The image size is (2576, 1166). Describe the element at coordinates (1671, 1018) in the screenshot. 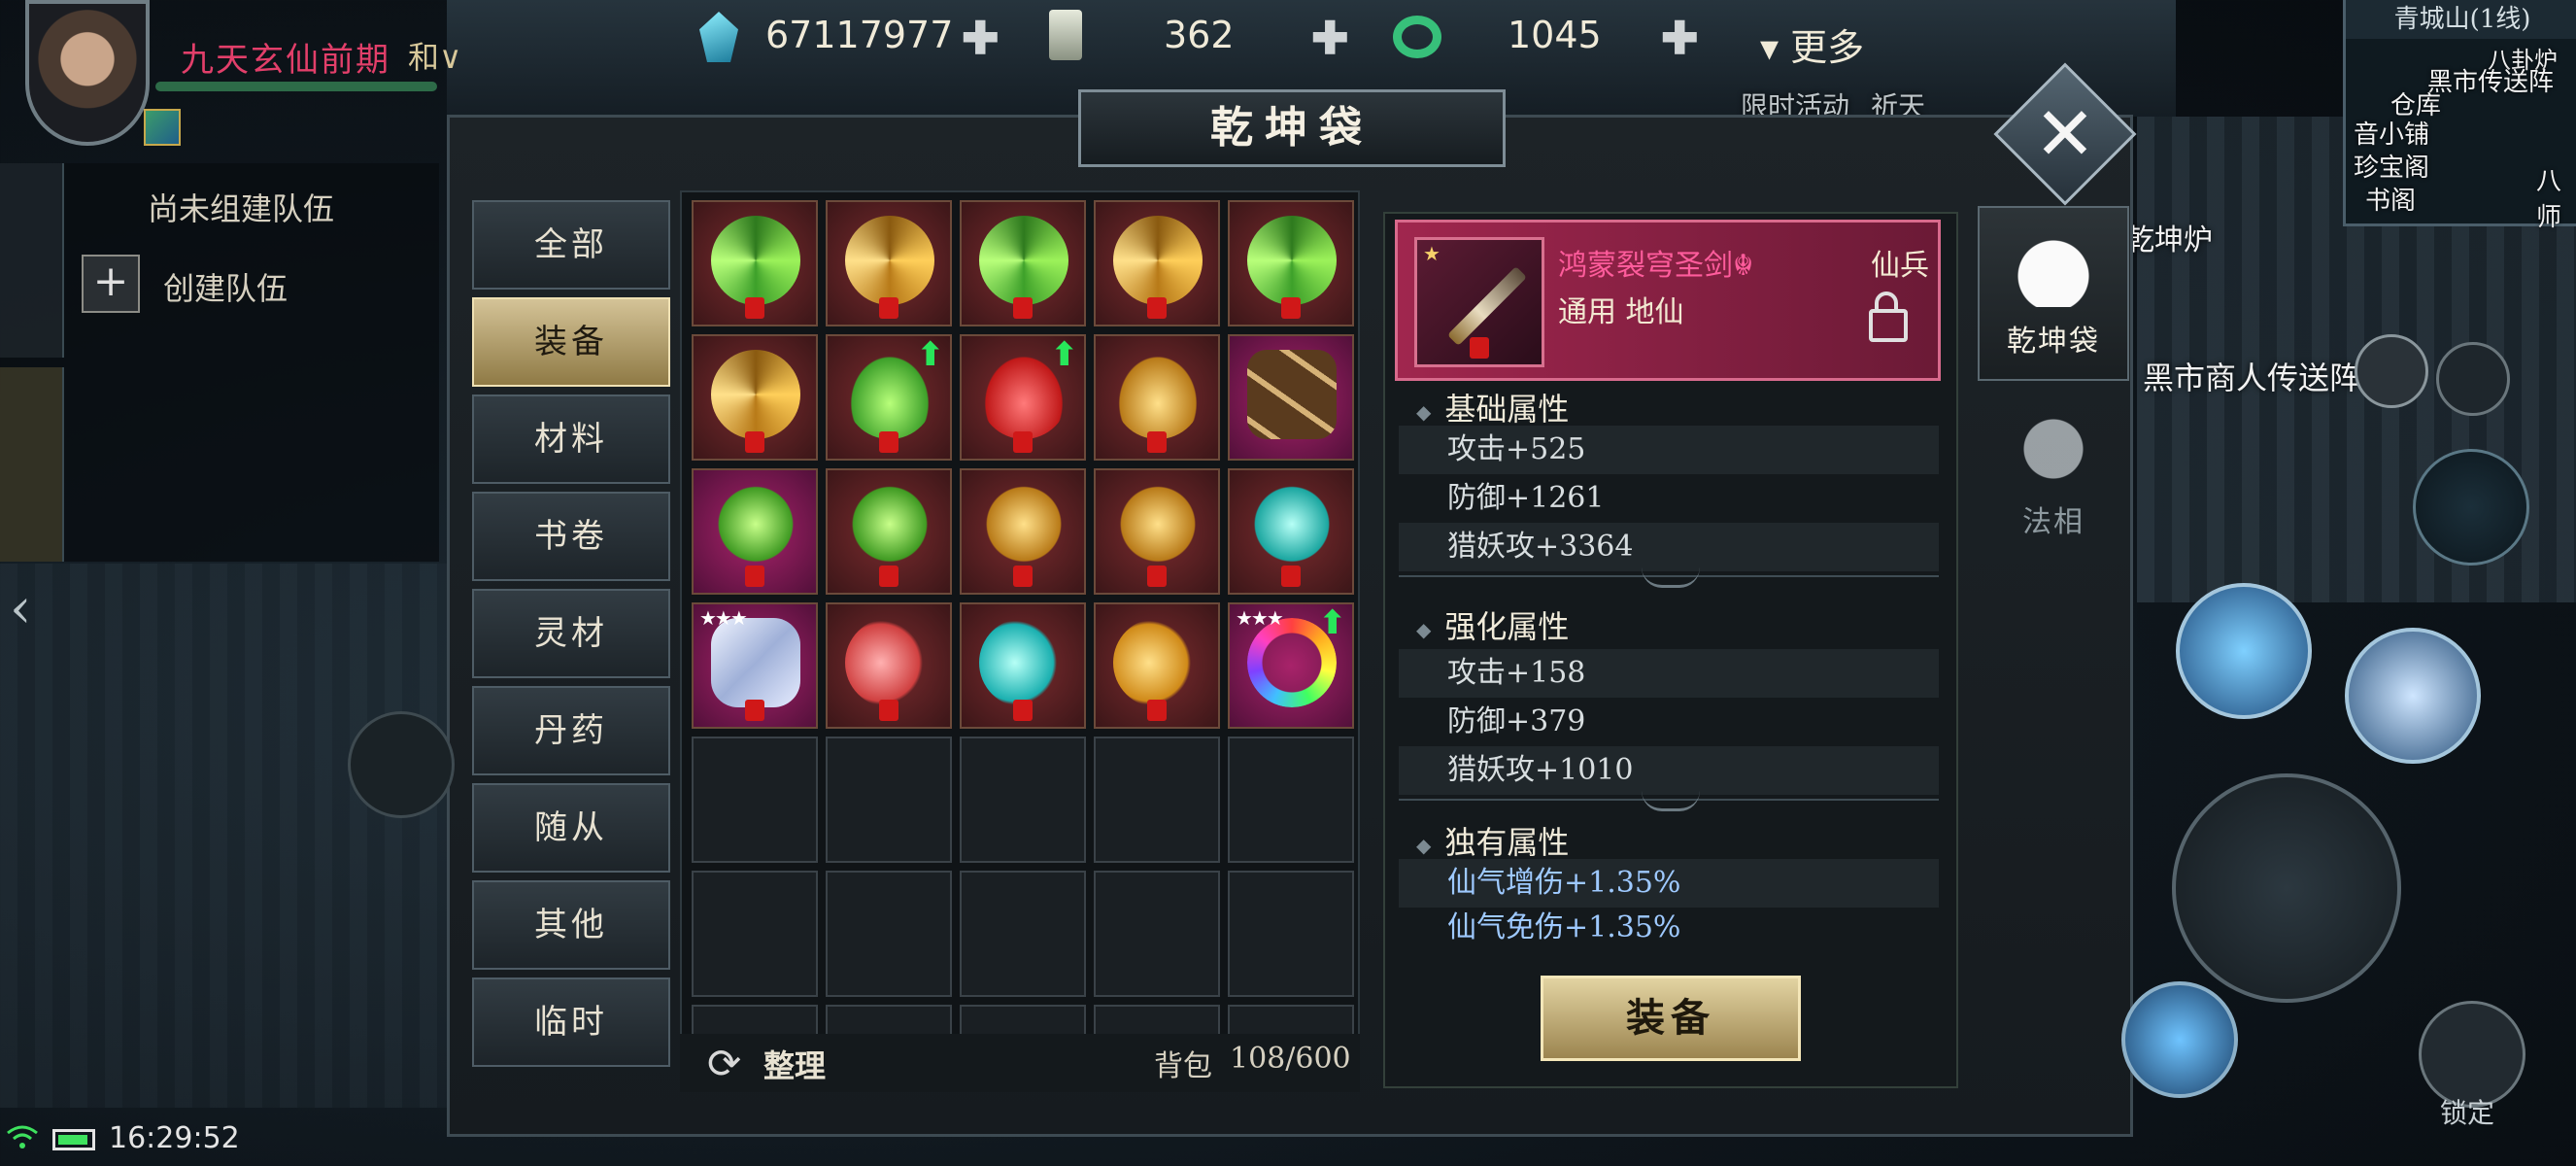

I see `equip-button: 装备` at that location.